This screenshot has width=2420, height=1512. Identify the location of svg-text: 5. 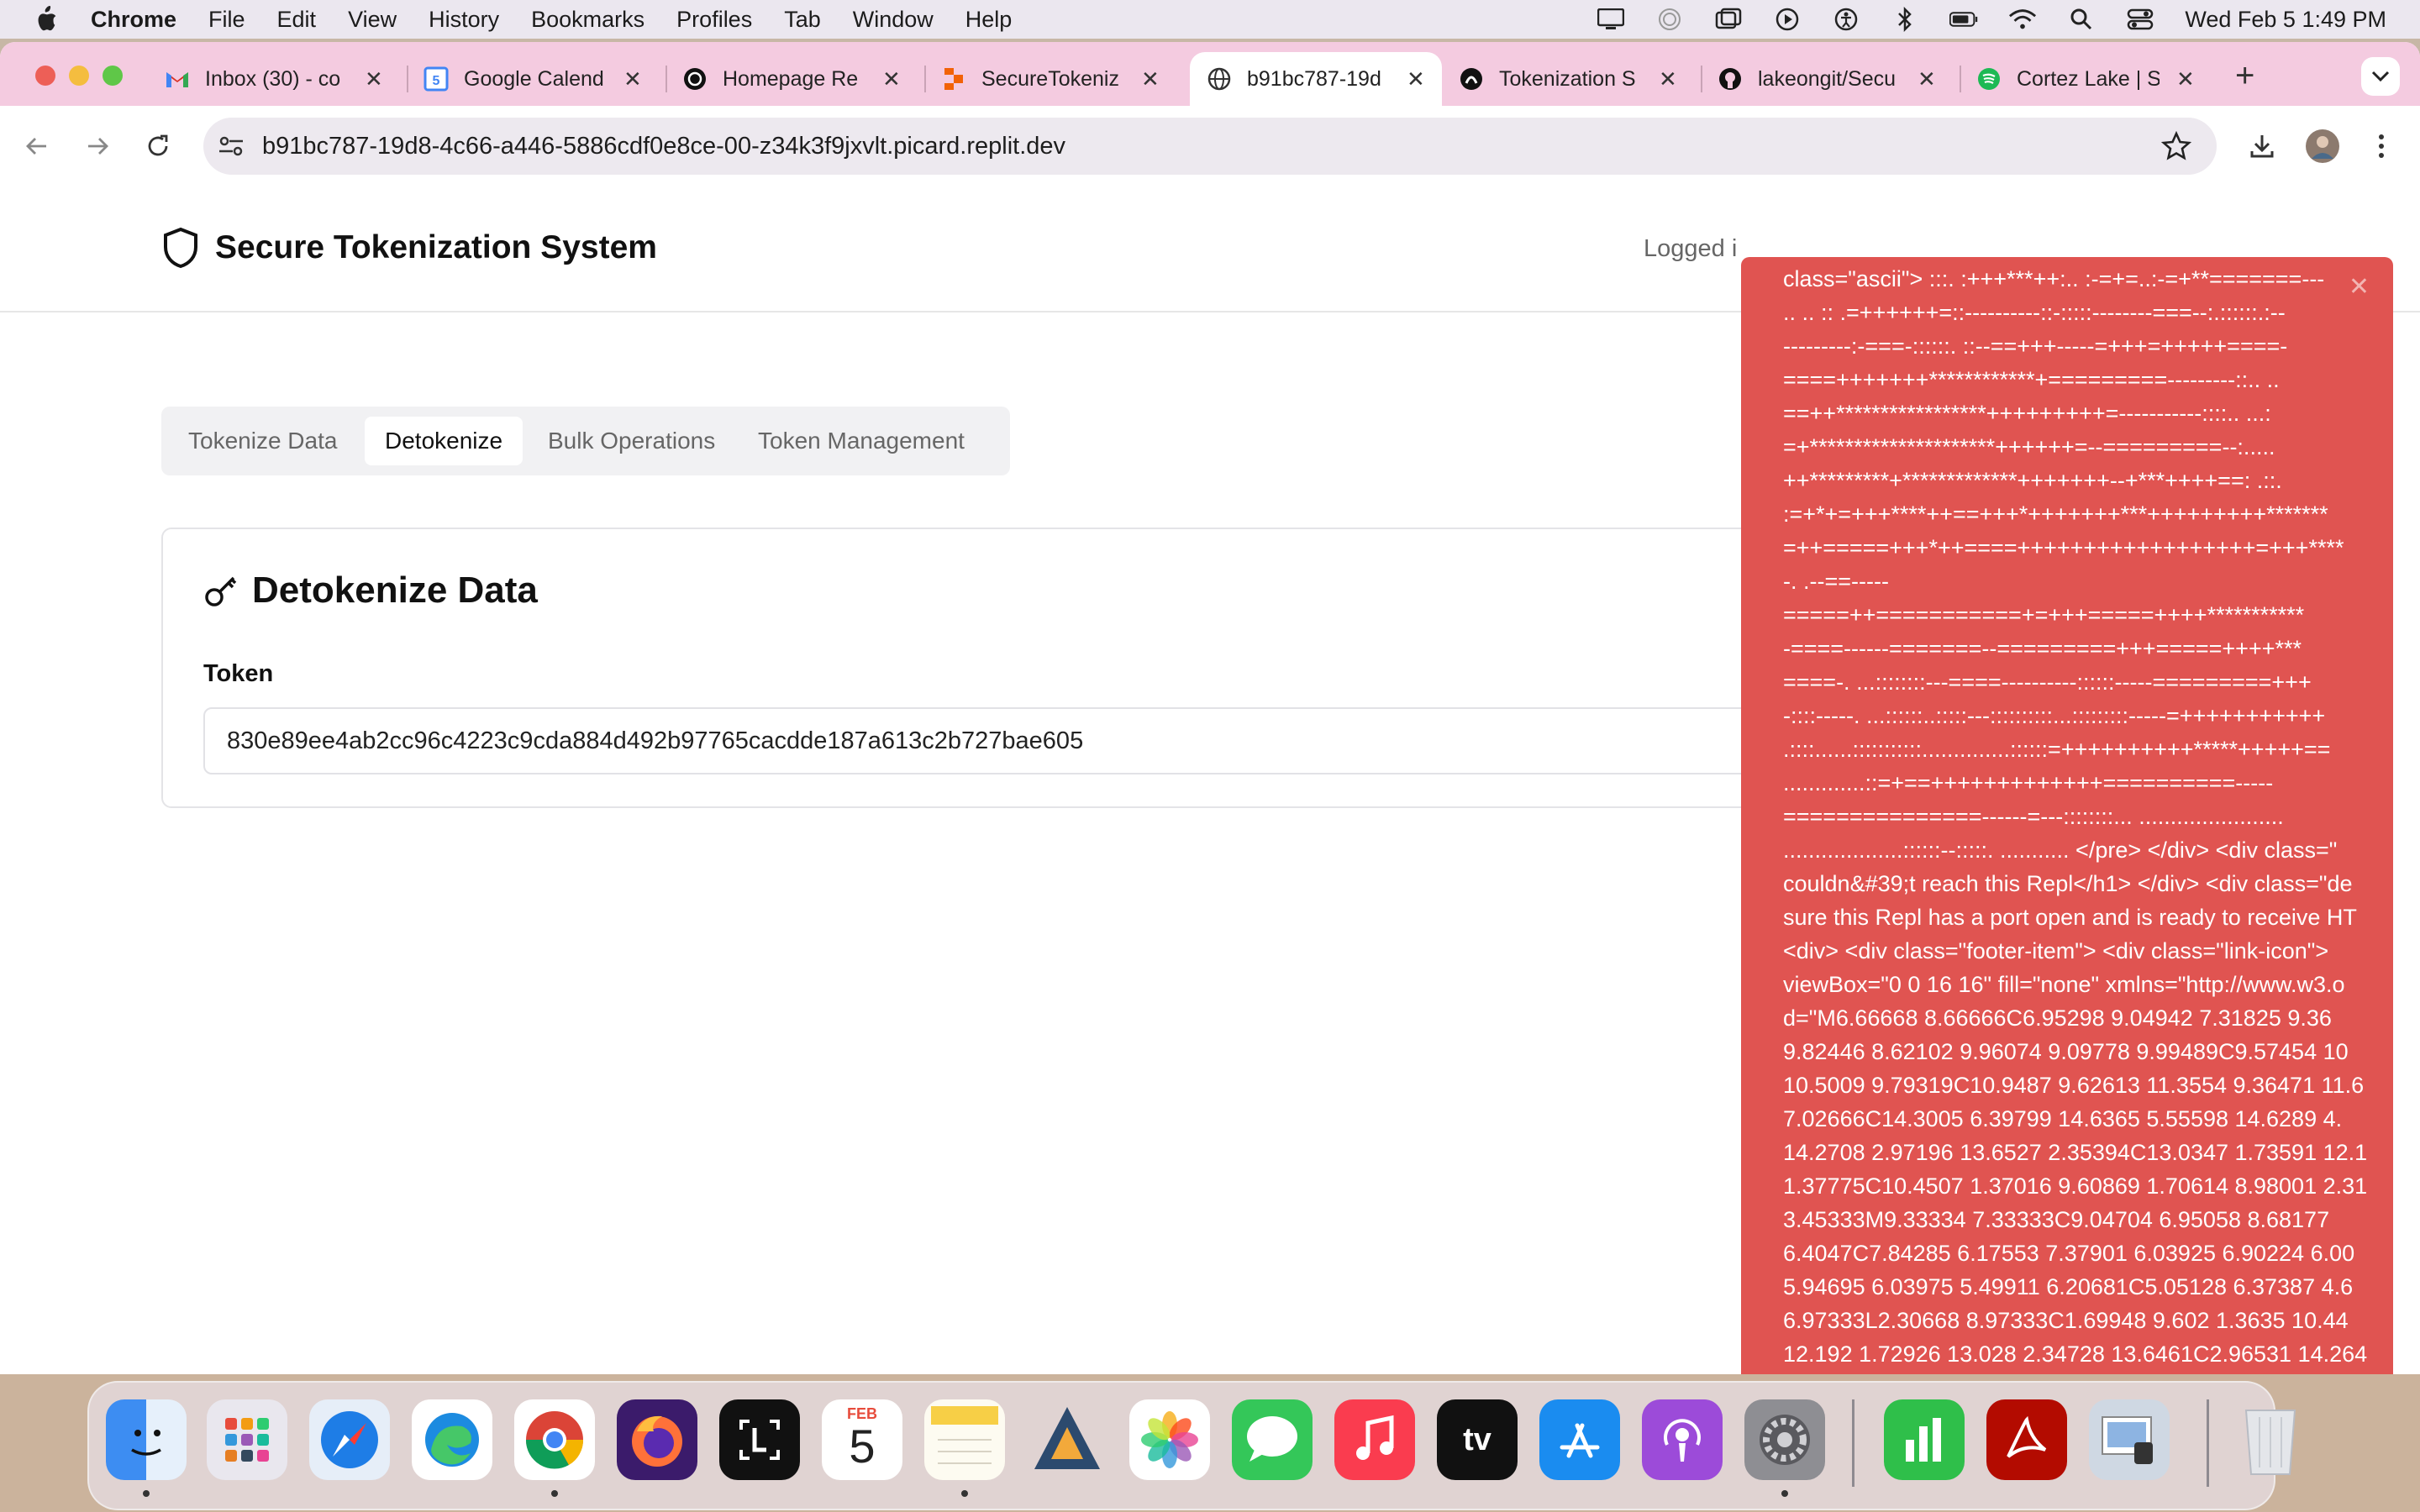
(436, 81).